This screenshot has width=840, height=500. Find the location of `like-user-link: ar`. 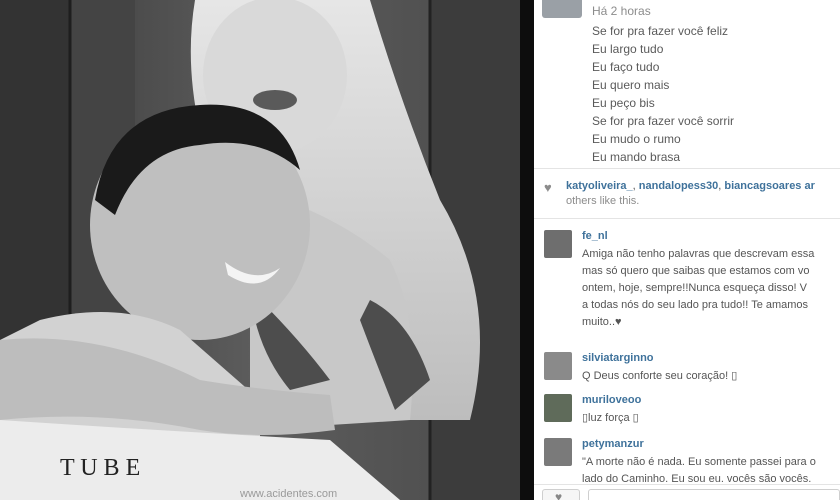

like-user-link: ar is located at coordinates (810, 186).